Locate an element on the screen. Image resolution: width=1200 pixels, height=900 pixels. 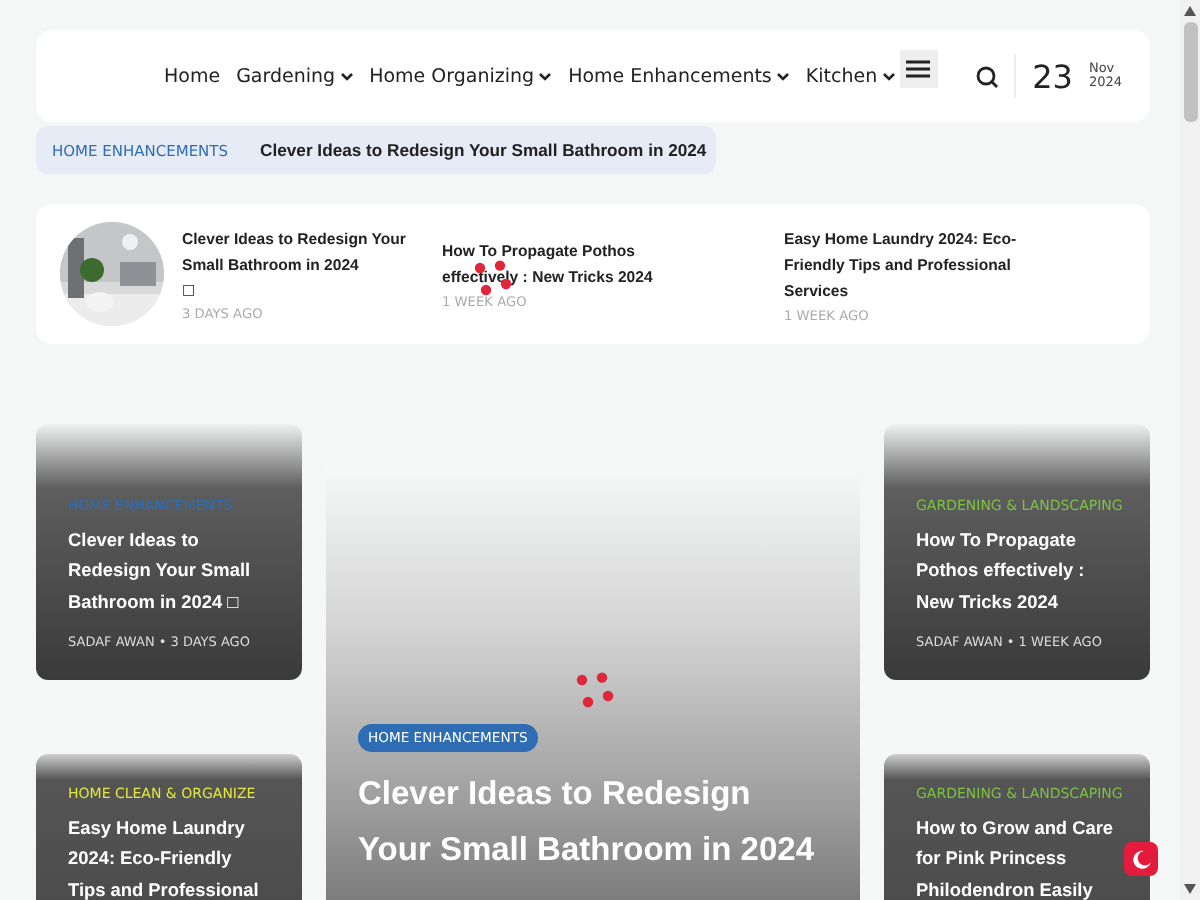
nav-link: Home Organizing is located at coordinates (461, 76).